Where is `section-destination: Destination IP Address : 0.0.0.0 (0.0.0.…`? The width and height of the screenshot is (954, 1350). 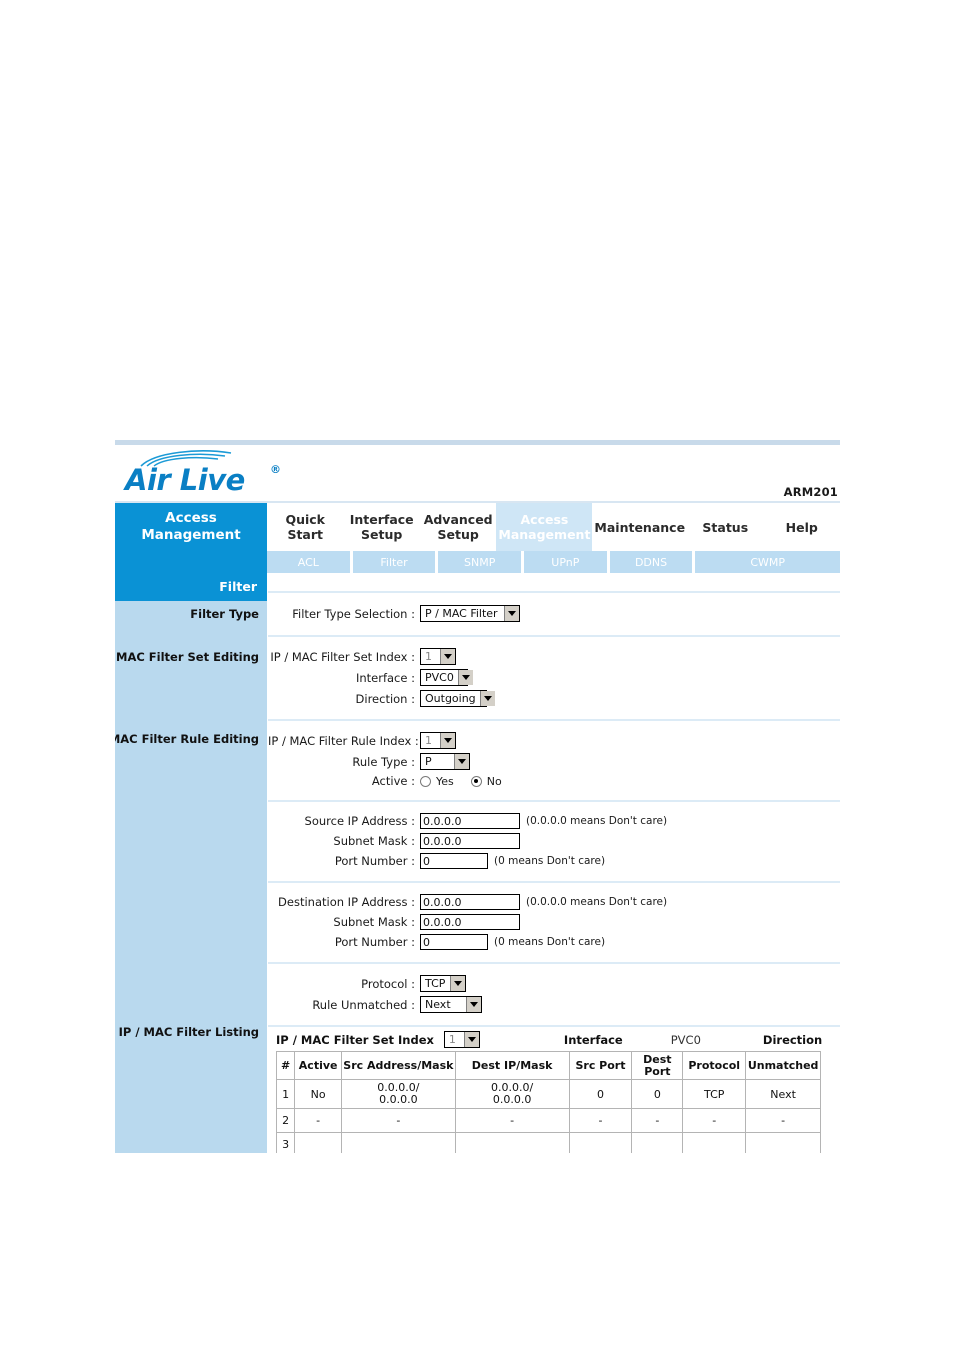
section-destination: Destination IP Address : 0.0.0.0 (0.0.0.… is located at coordinates (554, 923).